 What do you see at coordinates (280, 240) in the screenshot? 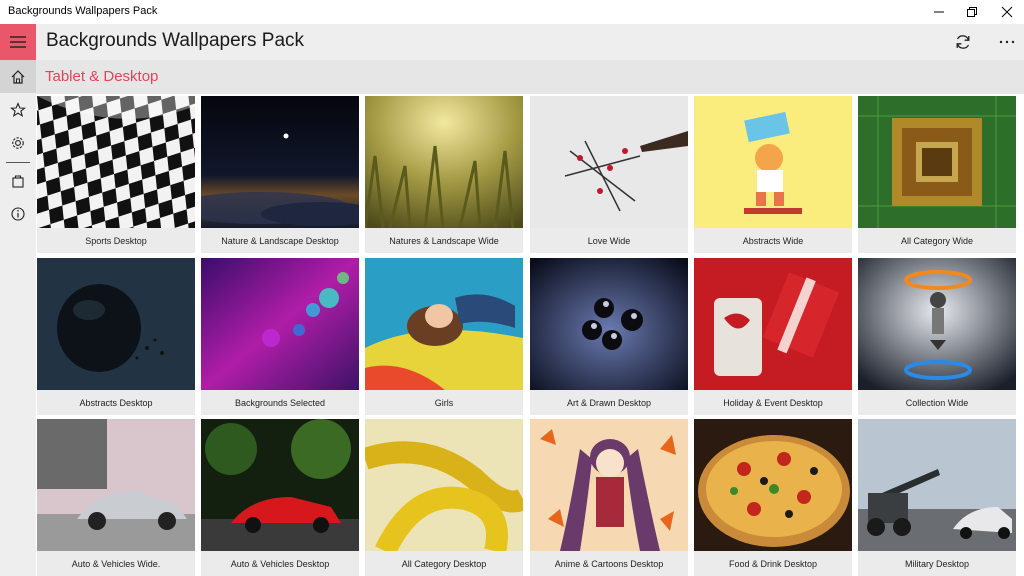
I see `tile-label: Nature & Landscape Desktop` at bounding box center [280, 240].